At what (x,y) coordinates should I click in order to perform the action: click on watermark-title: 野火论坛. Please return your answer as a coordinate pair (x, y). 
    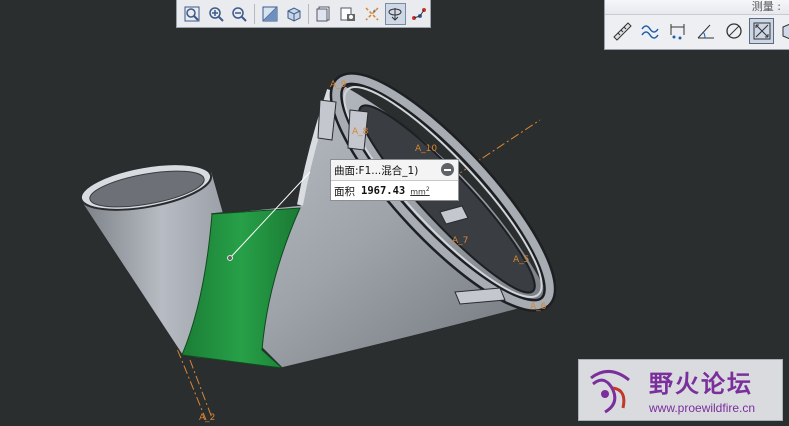
    Looking at the image, I should click on (701, 383).